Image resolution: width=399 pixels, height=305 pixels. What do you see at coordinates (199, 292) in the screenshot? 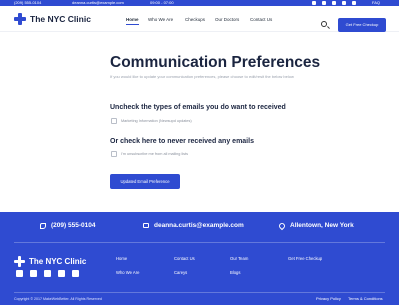
I see `footer-bottom-divider` at bounding box center [199, 292].